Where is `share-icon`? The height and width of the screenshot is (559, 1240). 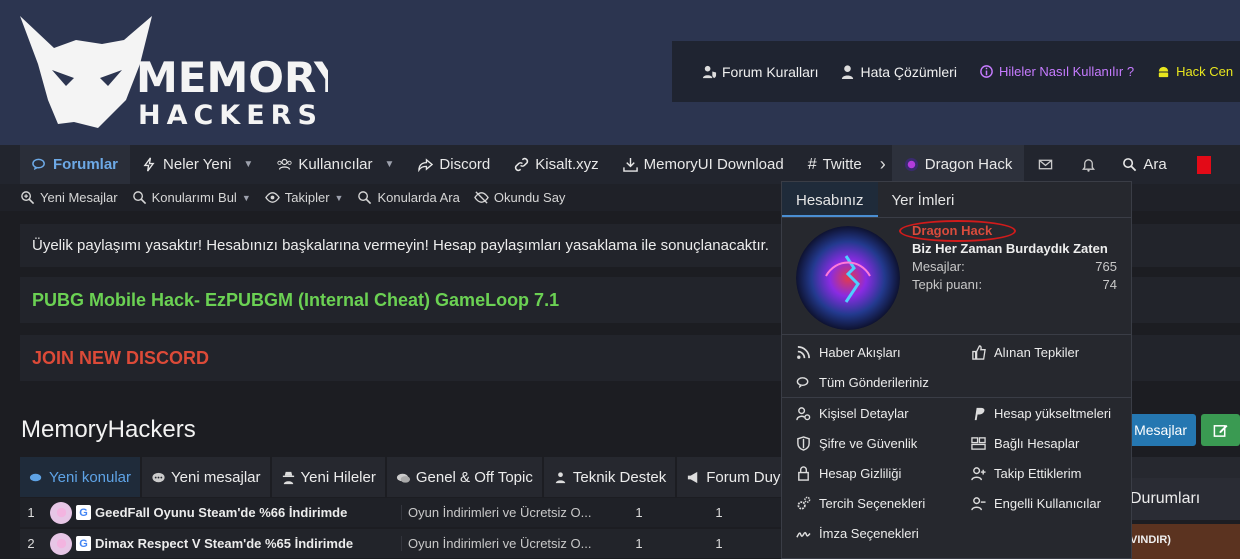 share-icon is located at coordinates (426, 165).